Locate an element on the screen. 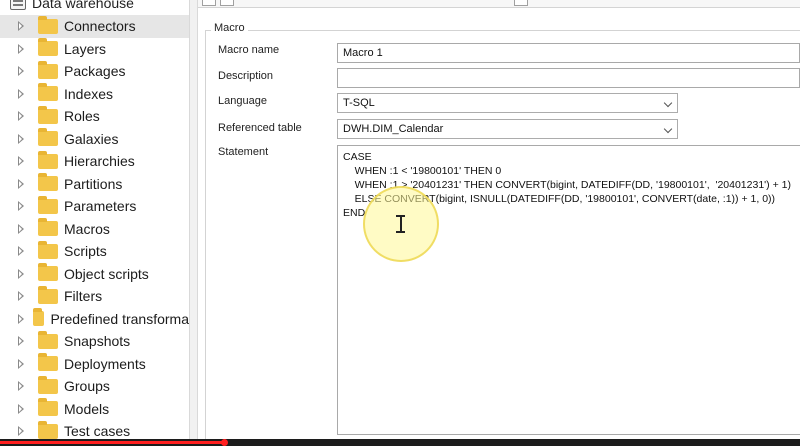 This screenshot has width=800, height=446. tree-item: Models is located at coordinates (94, 409).